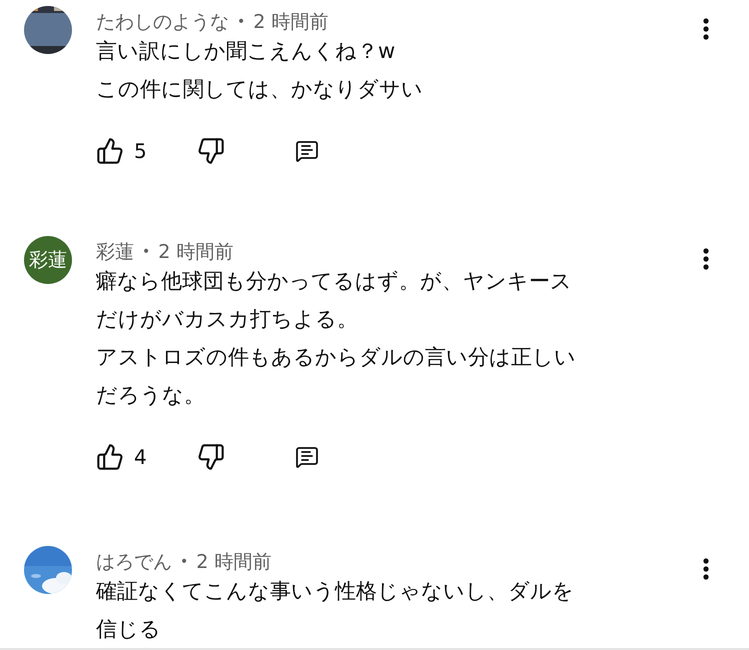 This screenshot has width=749, height=650. What do you see at coordinates (335, 591) in the screenshot?
I see `comment-text: 確証なくてこんな事いう性格じゃないし、ダルを` at bounding box center [335, 591].